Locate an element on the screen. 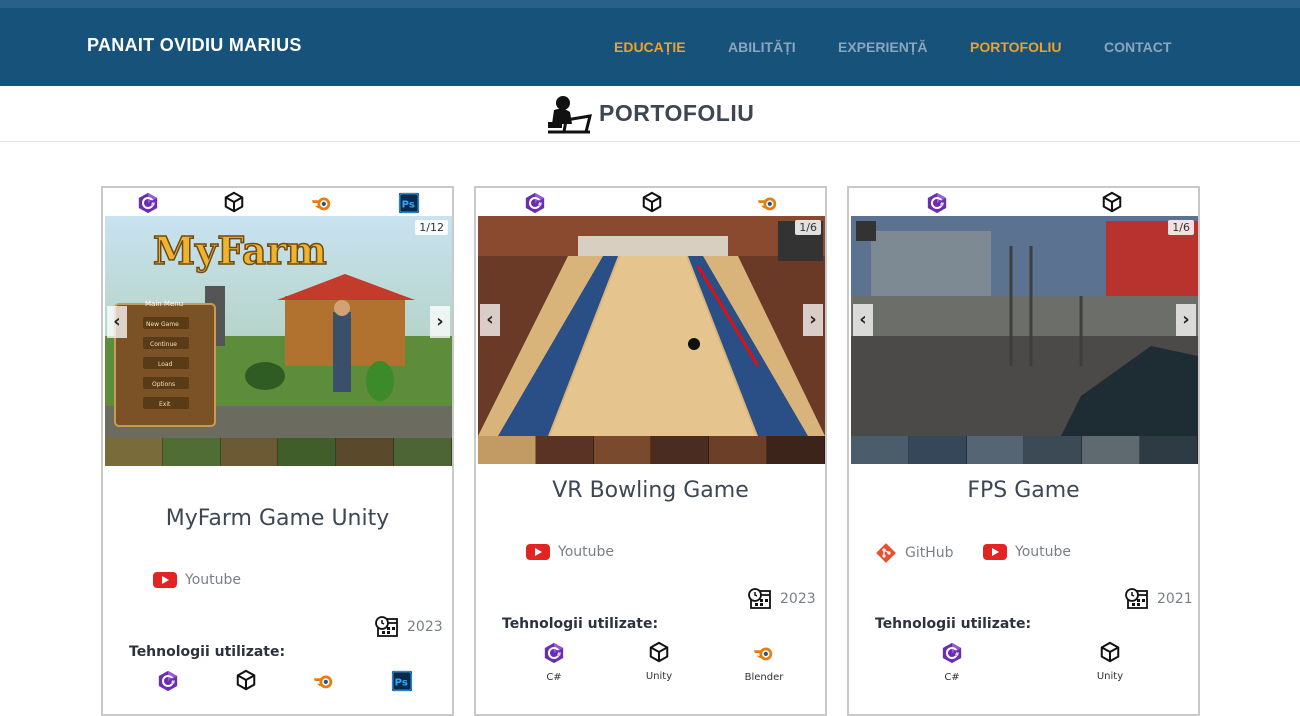  screenshot-bowling is located at coordinates (651, 326).